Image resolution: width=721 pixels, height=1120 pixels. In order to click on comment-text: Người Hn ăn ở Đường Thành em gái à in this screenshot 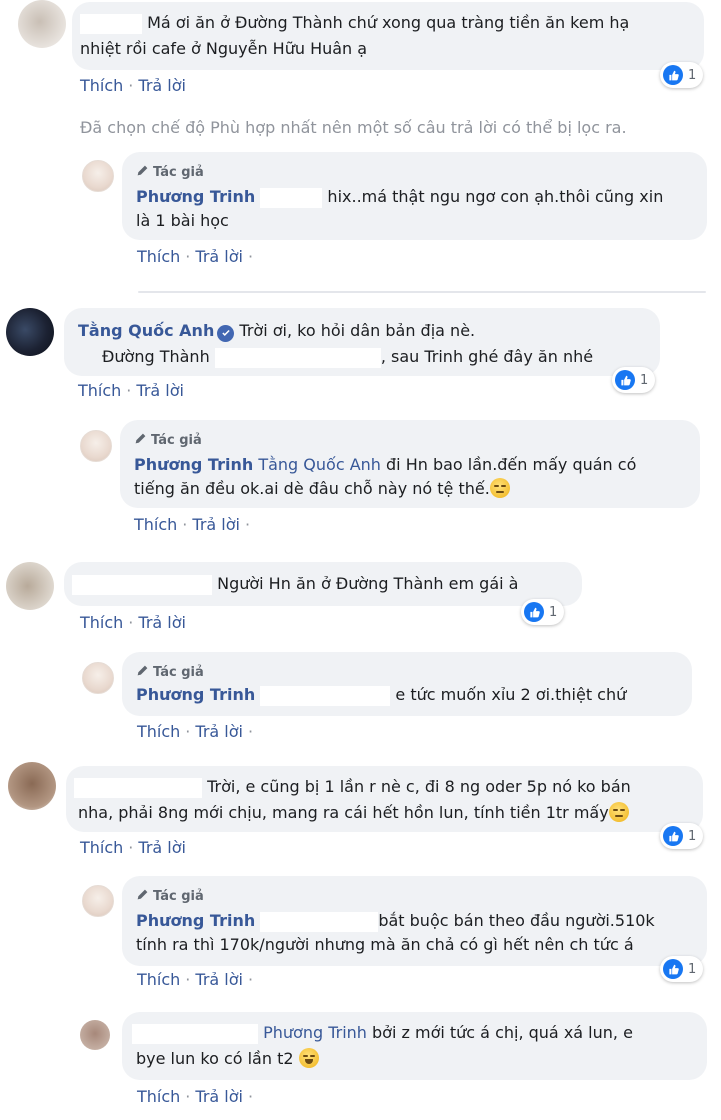, I will do `click(368, 583)`.